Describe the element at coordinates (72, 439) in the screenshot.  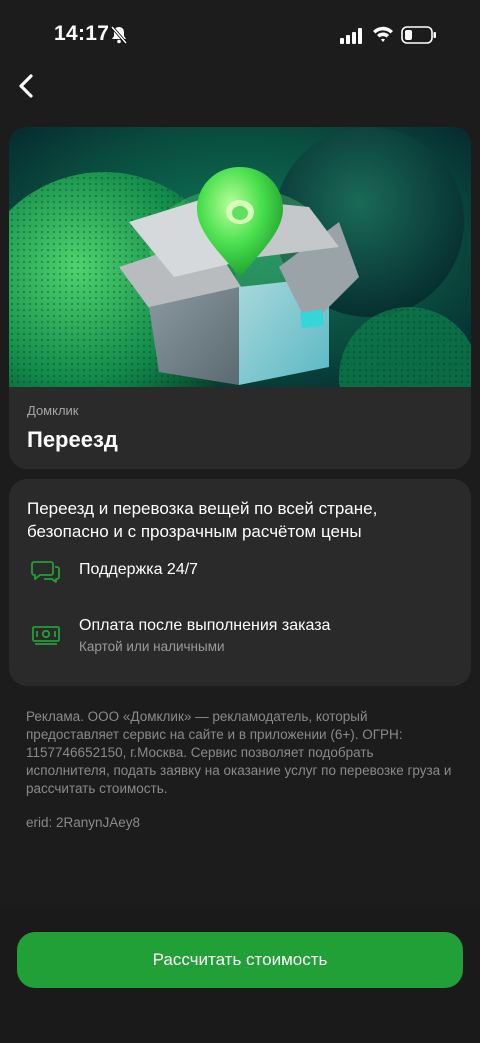
I see `page-title: Переезд` at that location.